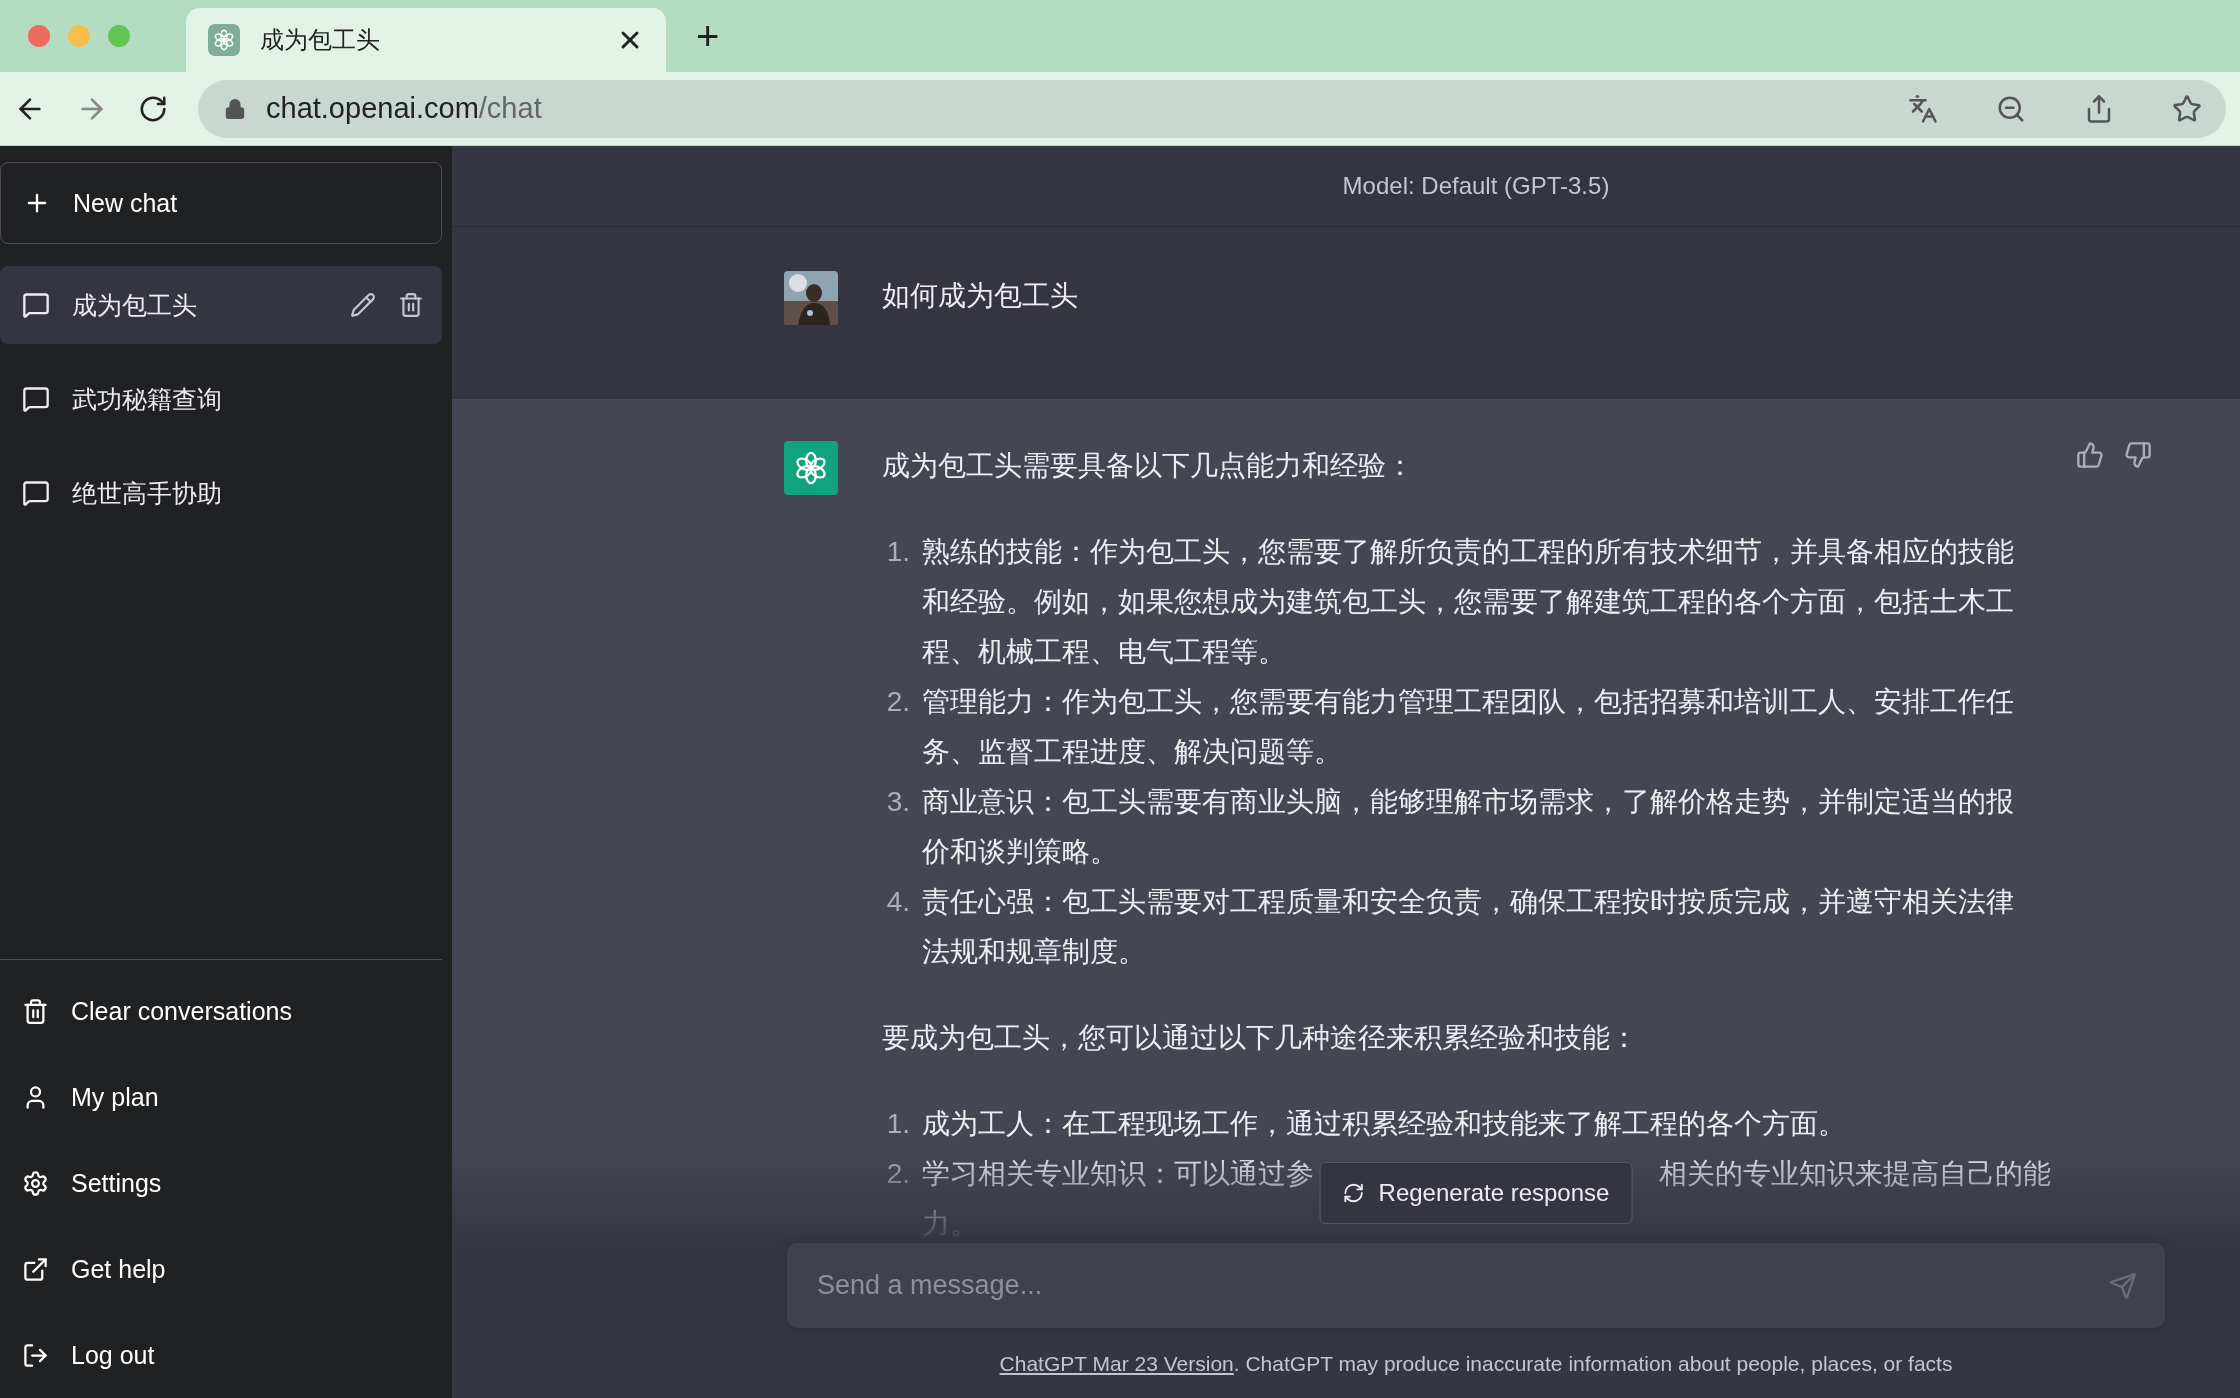 The height and width of the screenshot is (1398, 2240). I want to click on lock-icon, so click(235, 108).